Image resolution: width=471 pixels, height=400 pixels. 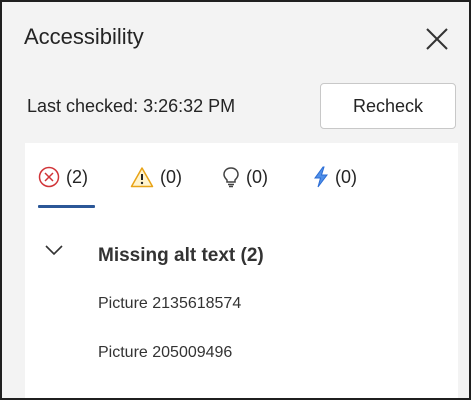 I want to click on lightbulb-icon, so click(x=231, y=177).